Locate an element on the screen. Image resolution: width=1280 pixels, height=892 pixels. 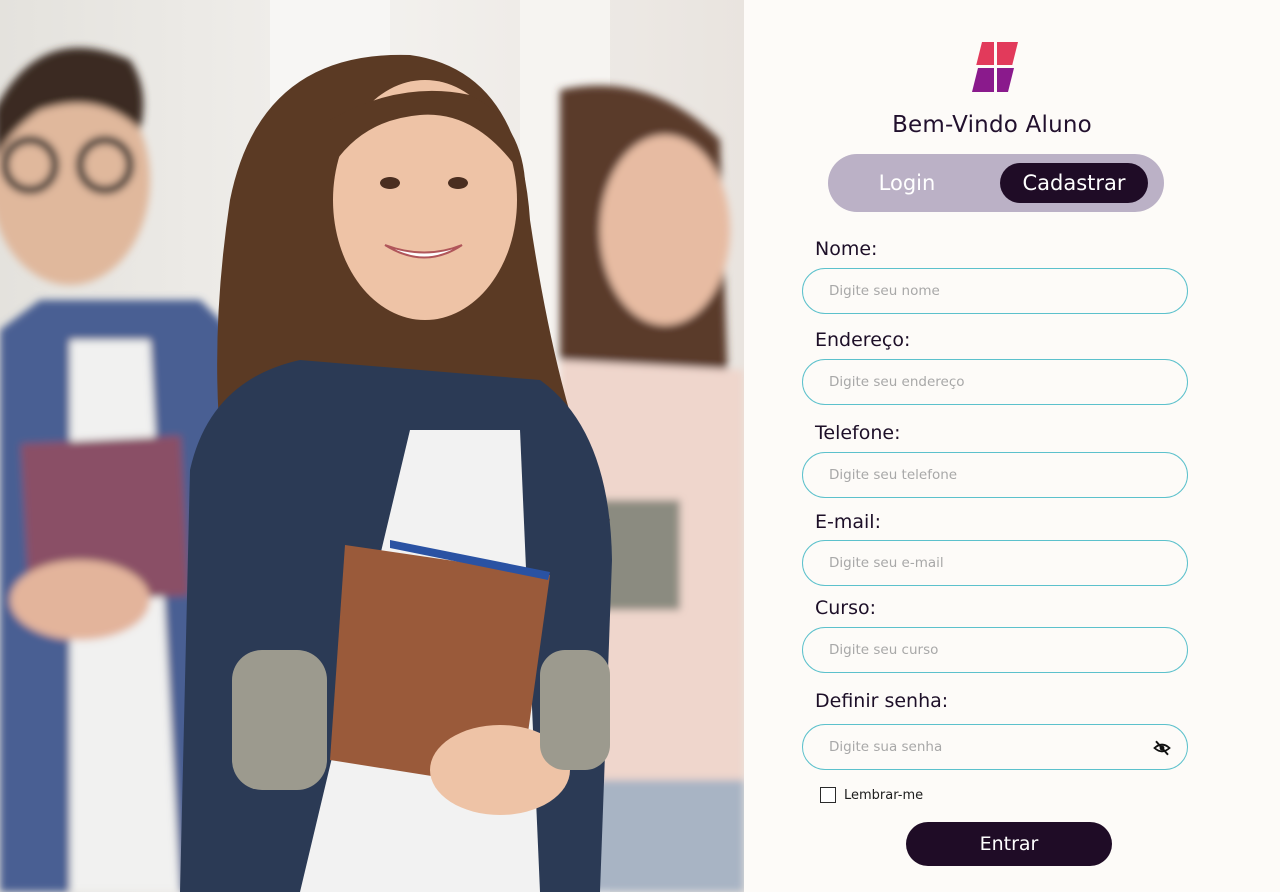
password-input is located at coordinates (995, 747).